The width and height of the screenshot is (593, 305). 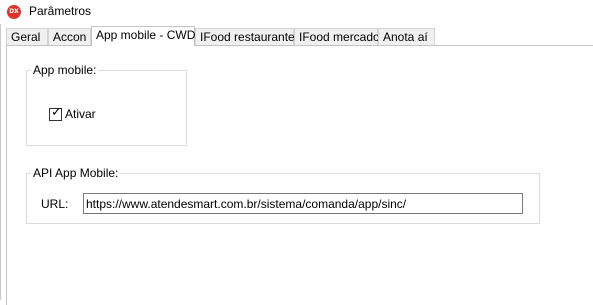 What do you see at coordinates (27, 36) in the screenshot?
I see `tab-geral: Geral` at bounding box center [27, 36].